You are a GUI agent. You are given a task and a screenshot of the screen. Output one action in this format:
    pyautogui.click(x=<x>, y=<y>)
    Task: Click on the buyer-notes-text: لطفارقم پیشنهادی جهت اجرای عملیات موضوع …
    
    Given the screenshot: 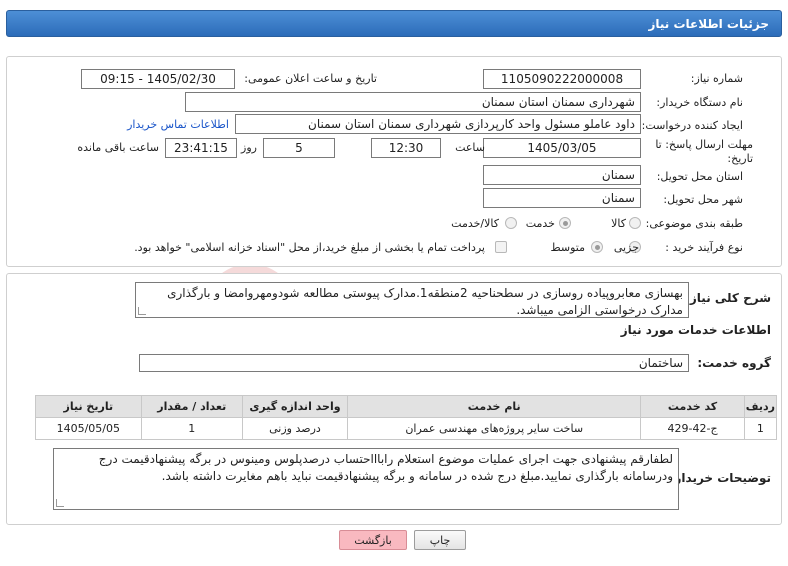 What is the action you would take?
    pyautogui.click(x=385, y=467)
    